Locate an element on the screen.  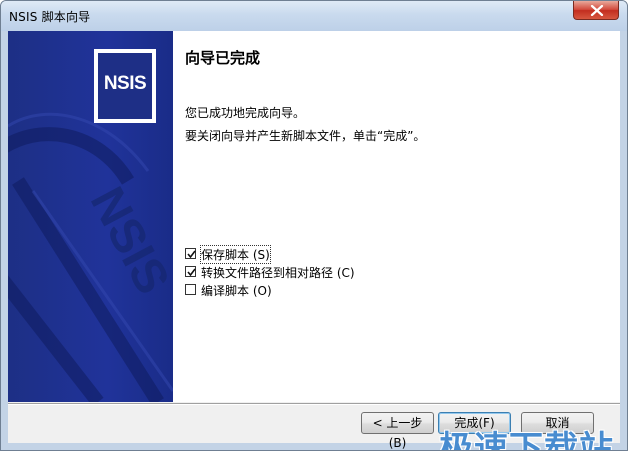
title-bar: NSIS 脚本向导 is located at coordinates (314, 16).